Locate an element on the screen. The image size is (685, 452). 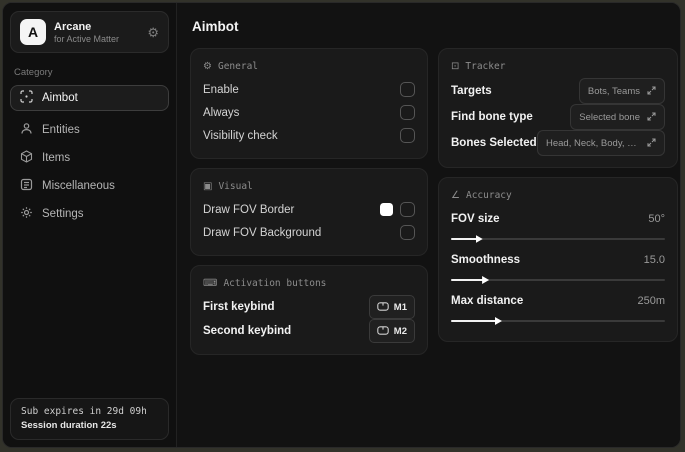
draw-fov-border-checkbox is located at coordinates (407, 209).